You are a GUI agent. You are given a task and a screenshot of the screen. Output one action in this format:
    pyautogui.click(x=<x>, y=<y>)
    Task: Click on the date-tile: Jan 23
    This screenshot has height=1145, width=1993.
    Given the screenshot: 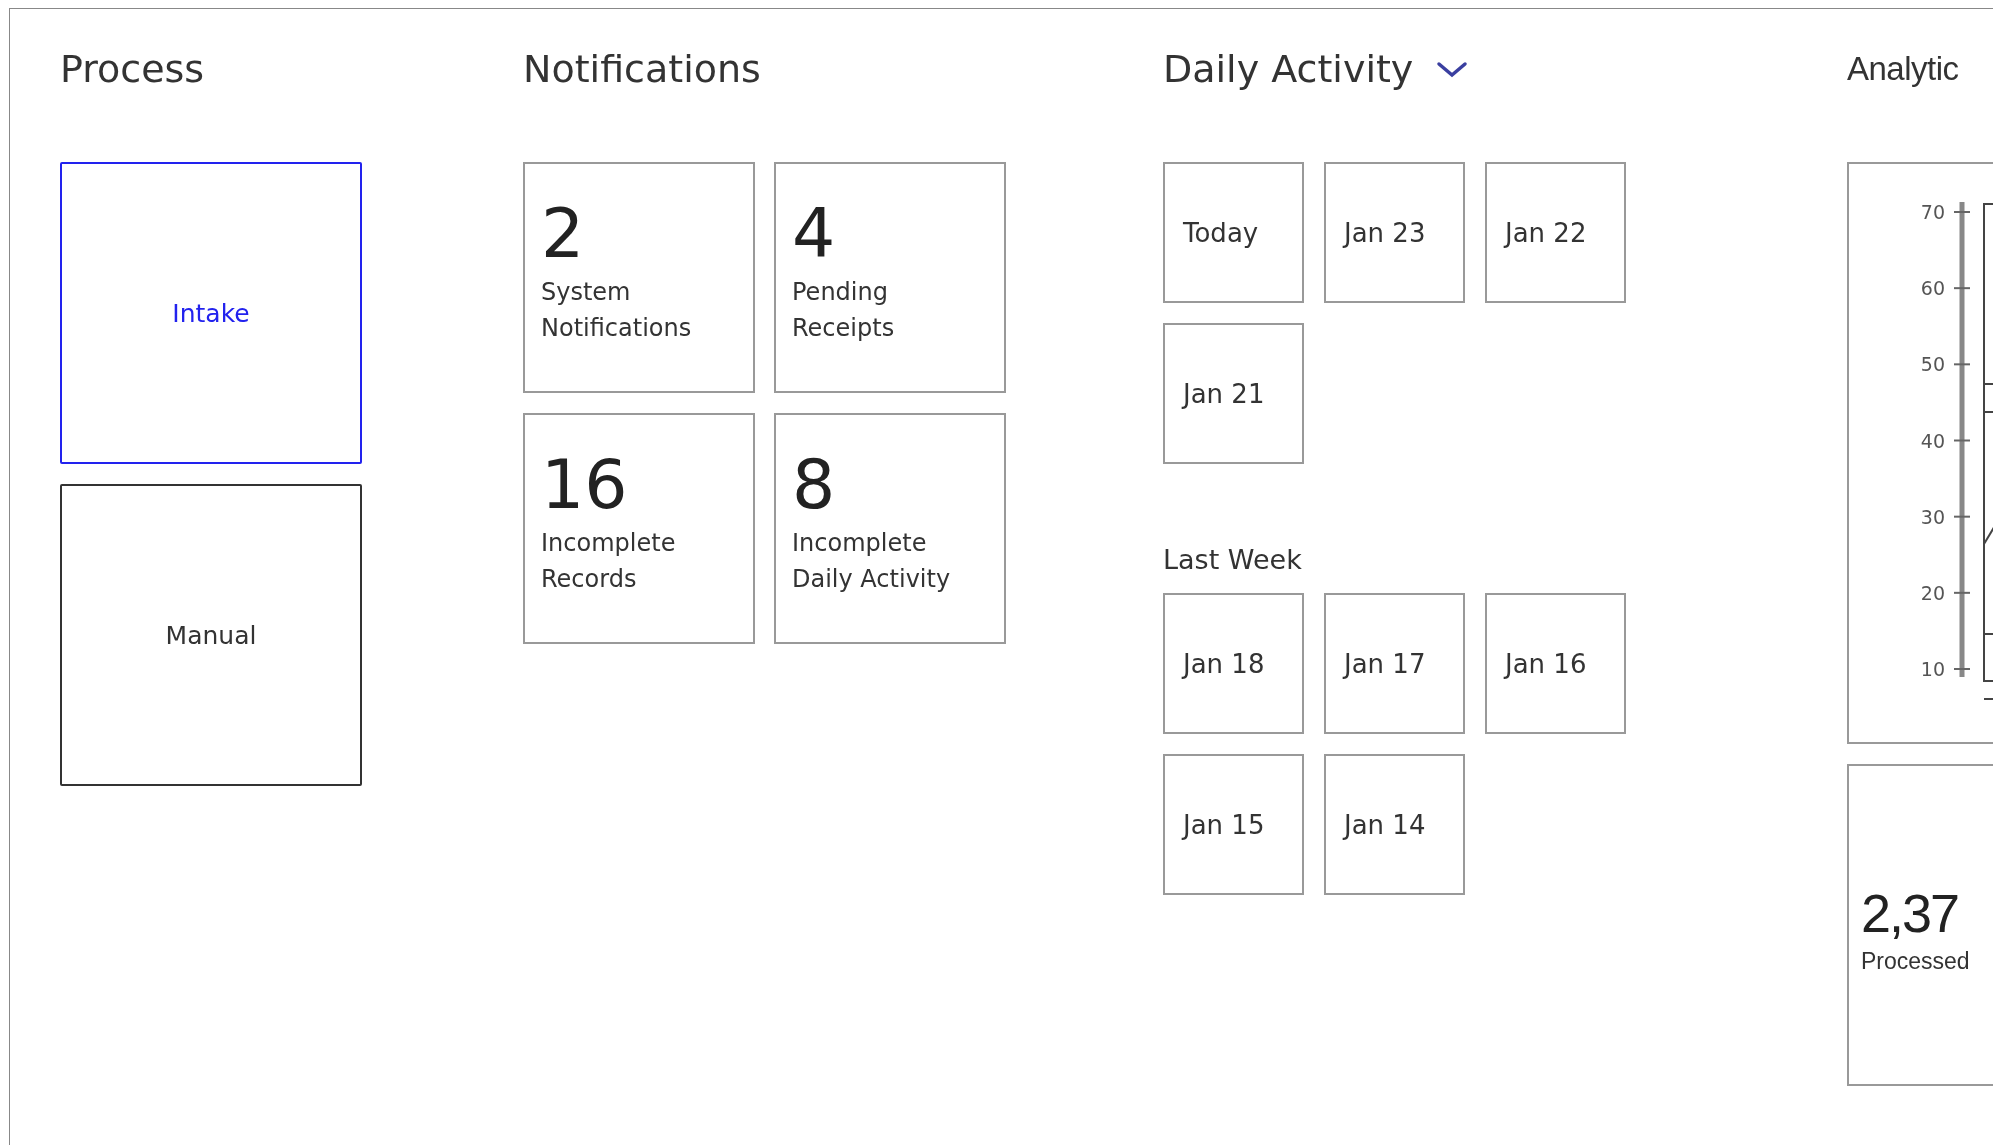 What is the action you would take?
    pyautogui.click(x=1394, y=232)
    